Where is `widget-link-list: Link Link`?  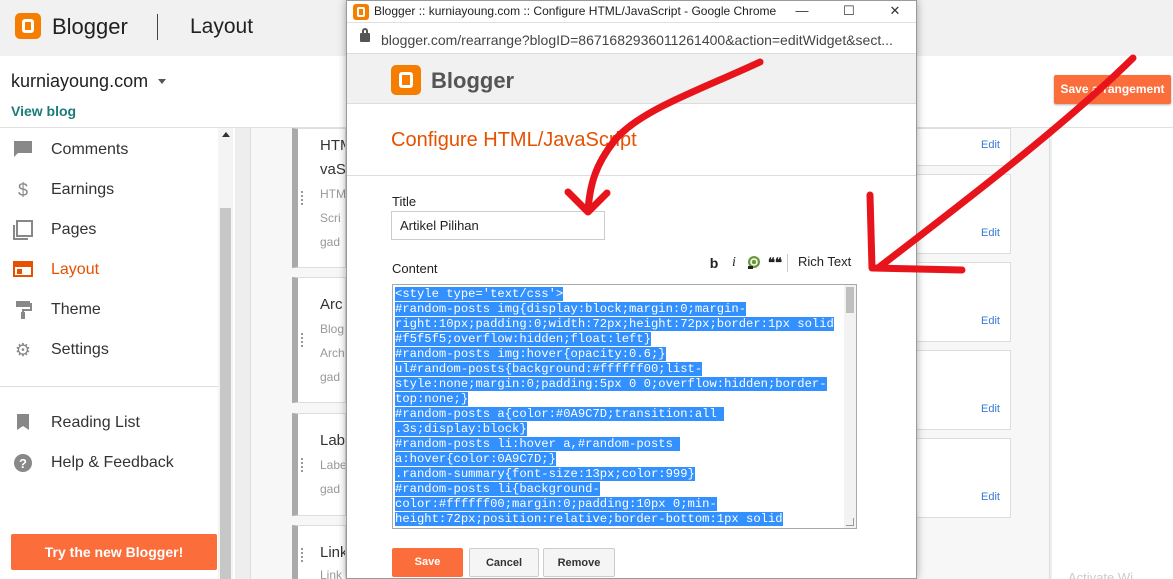
widget-link-list: Link Link is located at coordinates (319, 552).